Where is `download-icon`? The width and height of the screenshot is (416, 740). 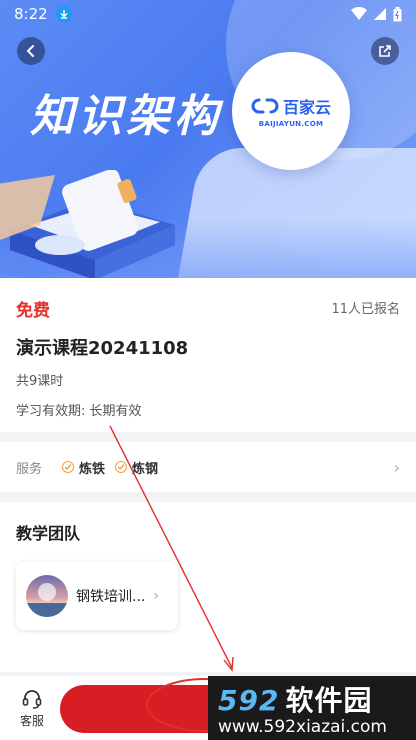
download-icon is located at coordinates (63, 14).